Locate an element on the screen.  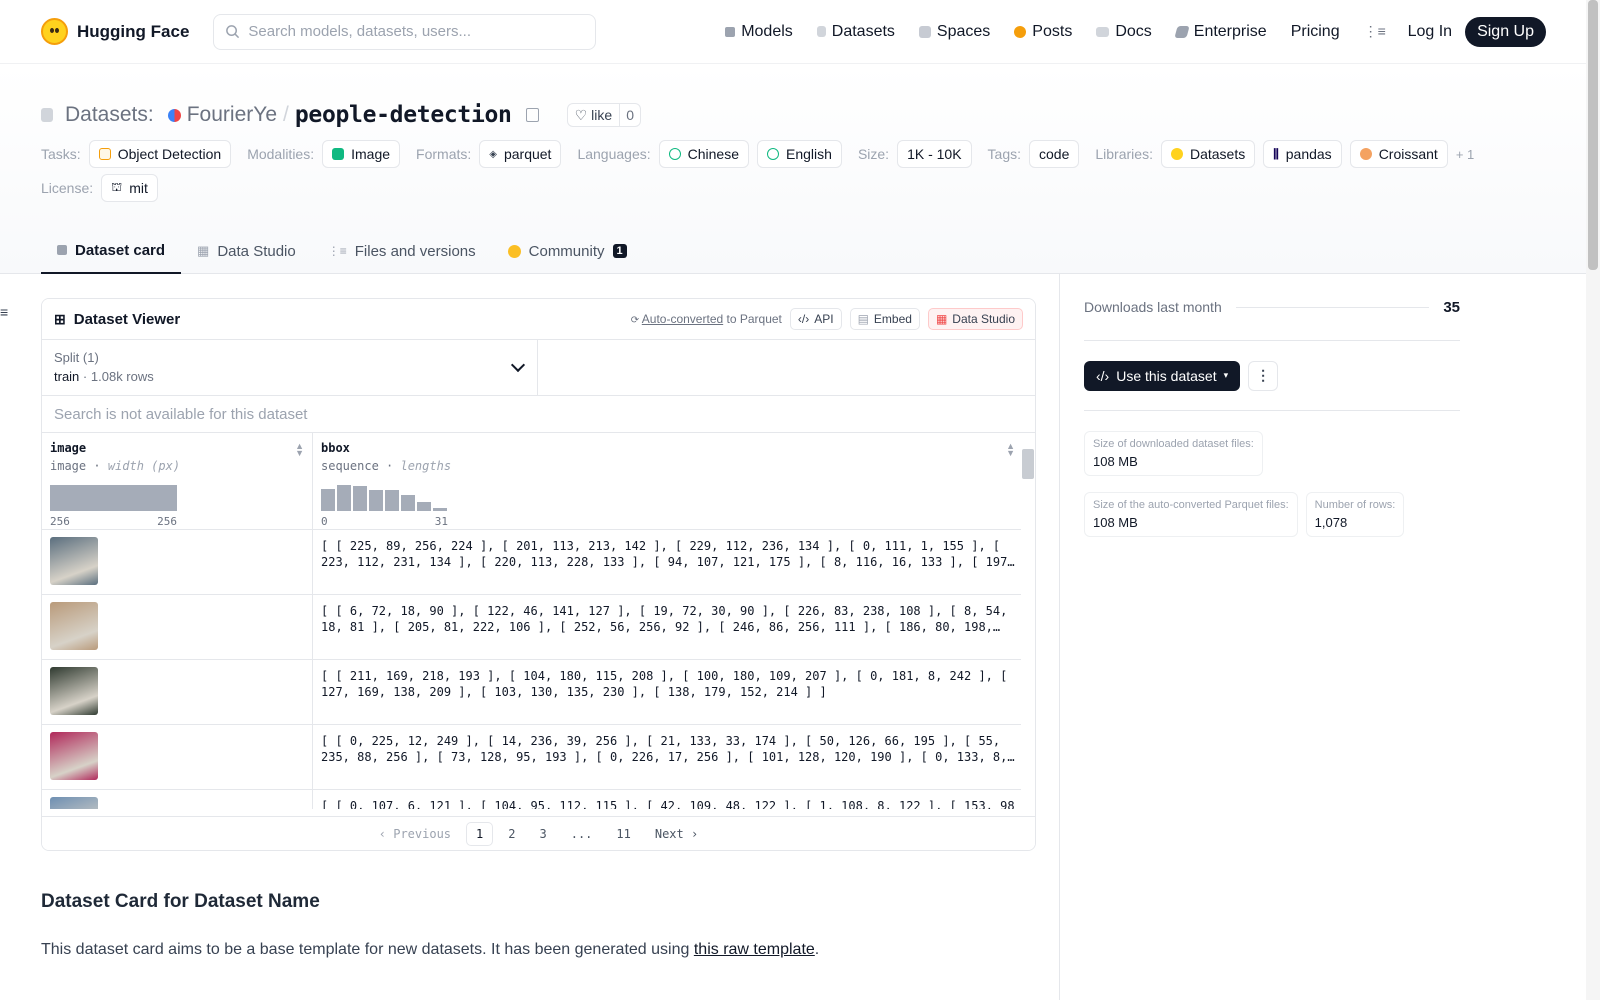
page-3: 3 is located at coordinates (542, 834).